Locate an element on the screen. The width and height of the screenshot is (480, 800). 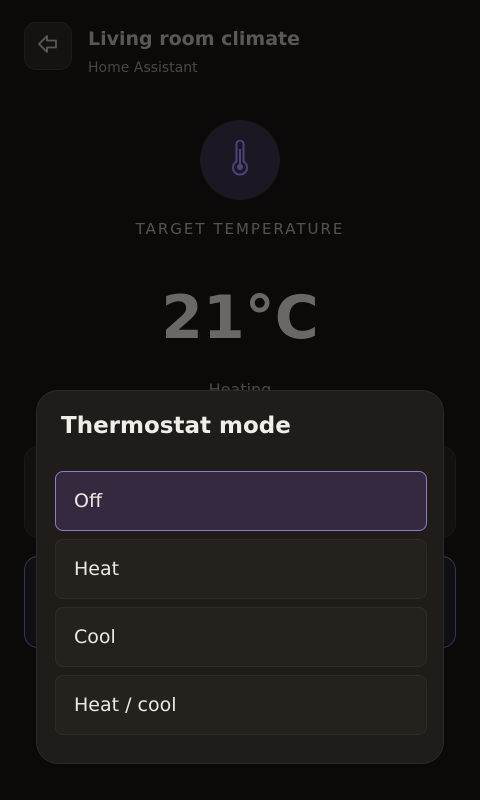
target-temperature-value: 21°C is located at coordinates (240, 318).